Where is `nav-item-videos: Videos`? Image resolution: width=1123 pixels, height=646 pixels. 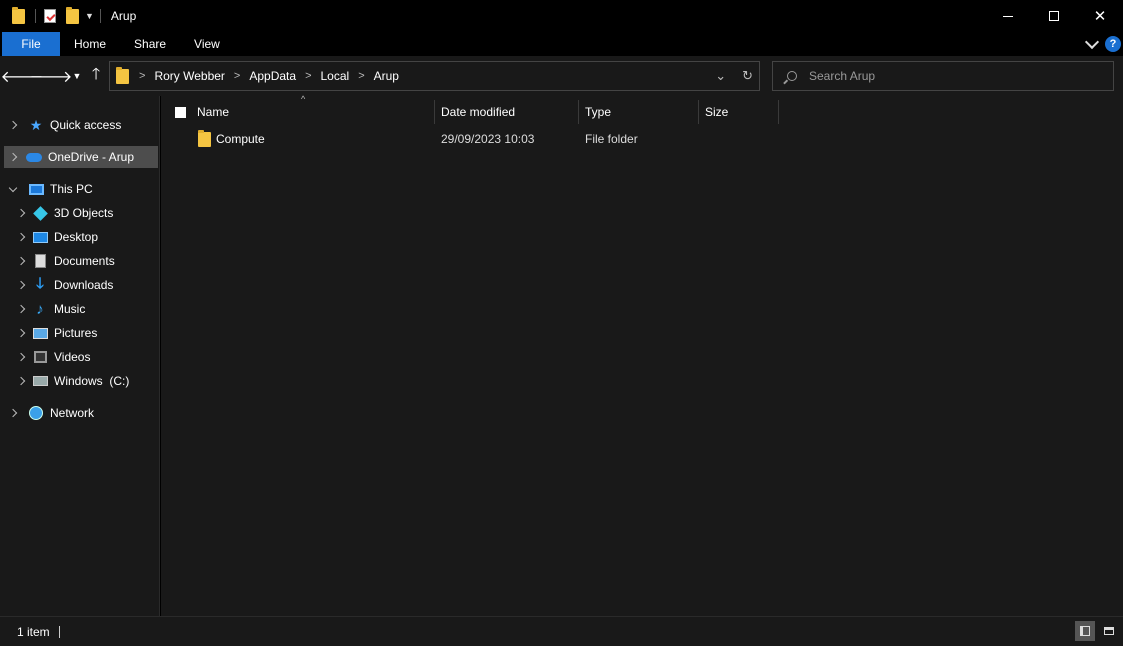
nav-item-videos: Videos is located at coordinates (79, 357).